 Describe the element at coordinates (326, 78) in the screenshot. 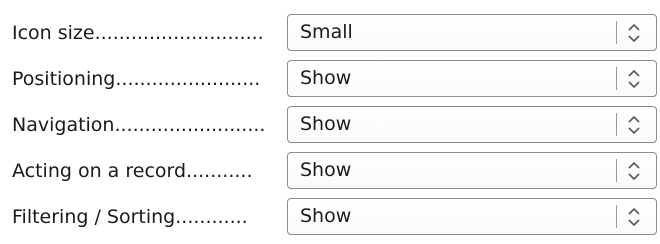

I see `positioning-value: Show` at that location.